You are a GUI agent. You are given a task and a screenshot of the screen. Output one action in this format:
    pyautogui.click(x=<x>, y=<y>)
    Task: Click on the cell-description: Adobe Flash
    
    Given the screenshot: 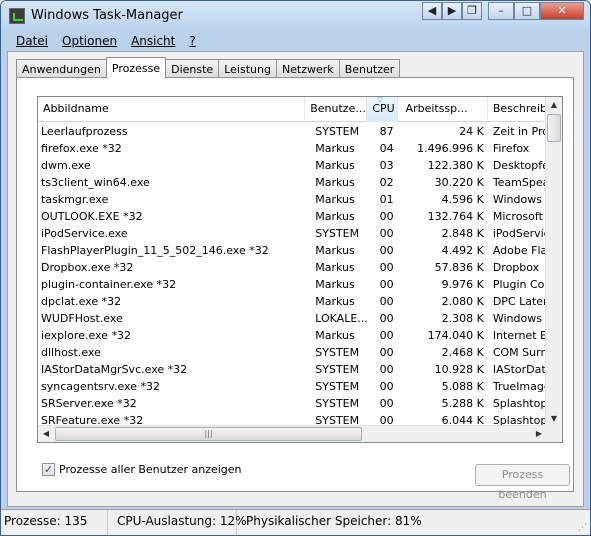 What is the action you would take?
    pyautogui.click(x=520, y=250)
    